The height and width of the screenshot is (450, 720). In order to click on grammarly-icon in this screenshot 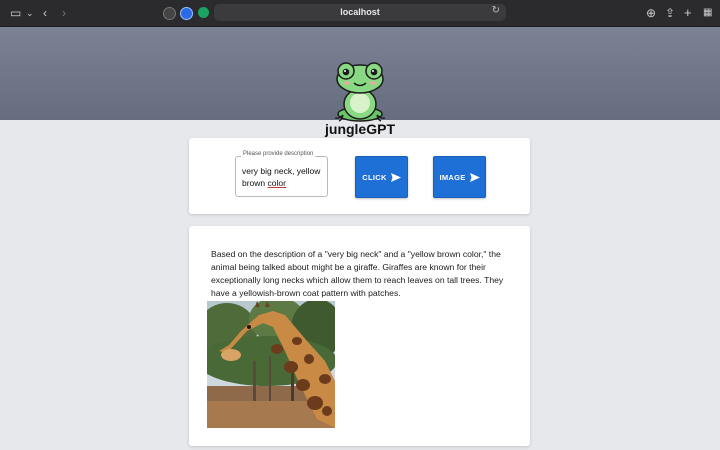, I will do `click(203, 12)`.